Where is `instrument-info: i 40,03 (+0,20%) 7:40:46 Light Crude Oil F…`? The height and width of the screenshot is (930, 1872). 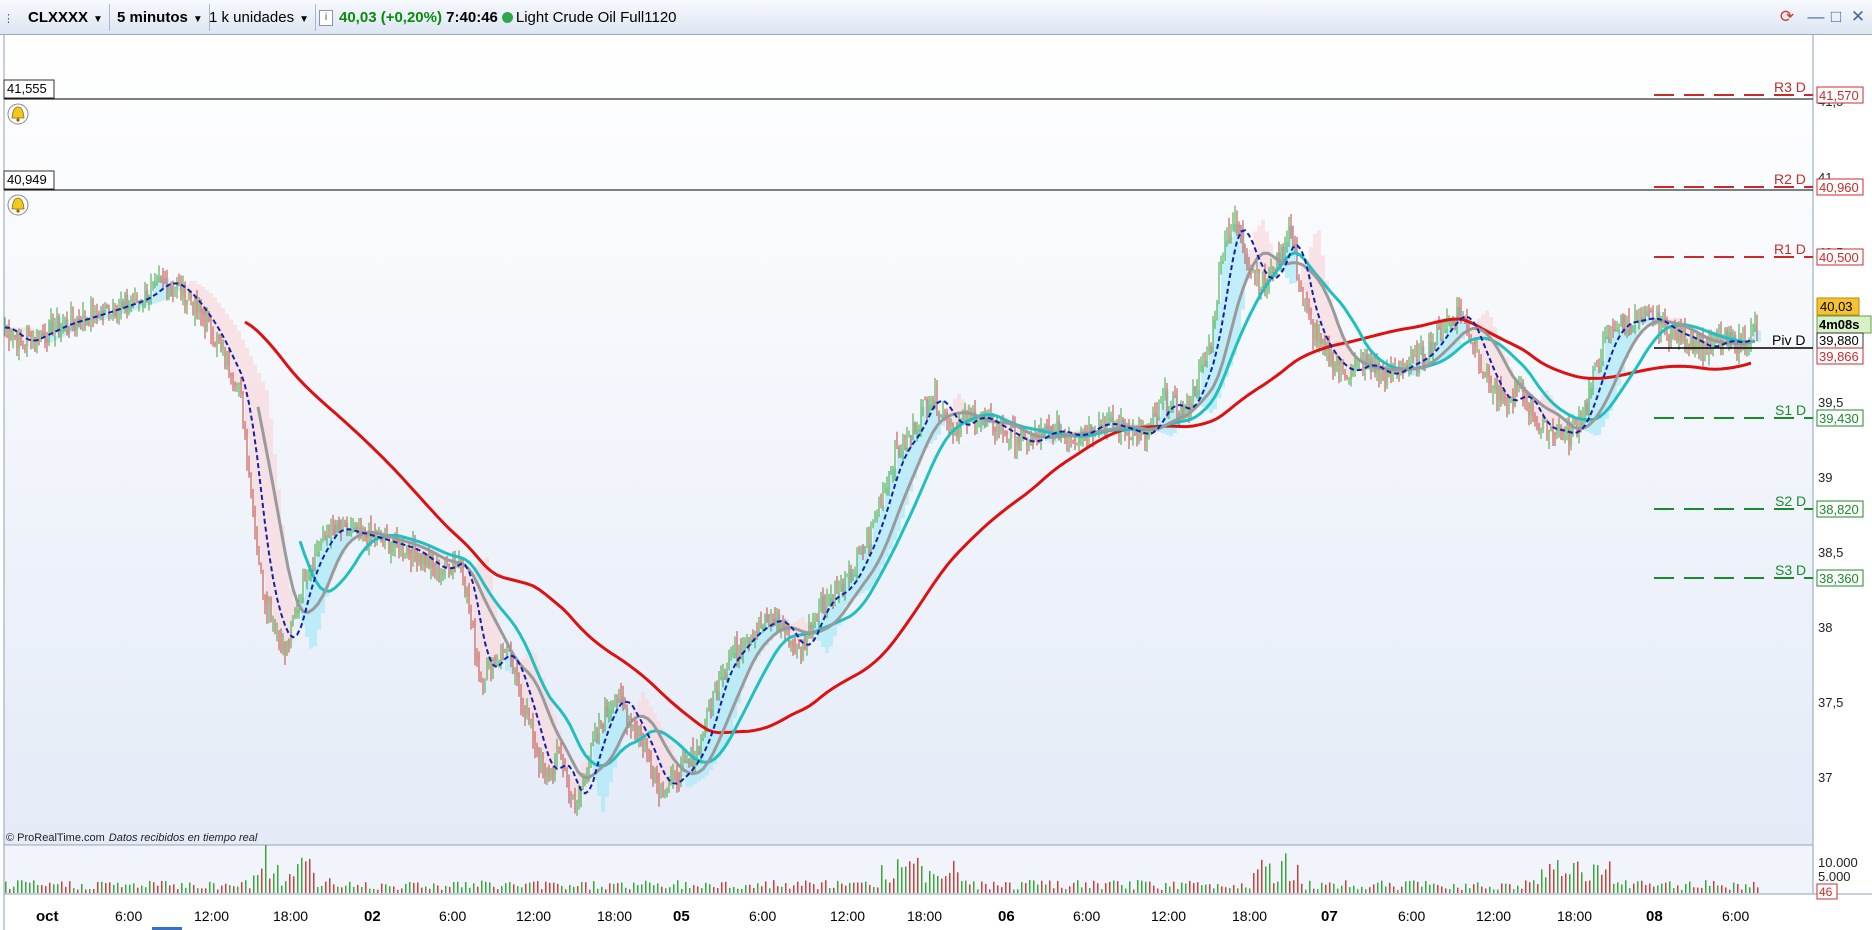 instrument-info: i 40,03 (+0,20%) 7:40:46 Light Crude Oil F… is located at coordinates (498, 17).